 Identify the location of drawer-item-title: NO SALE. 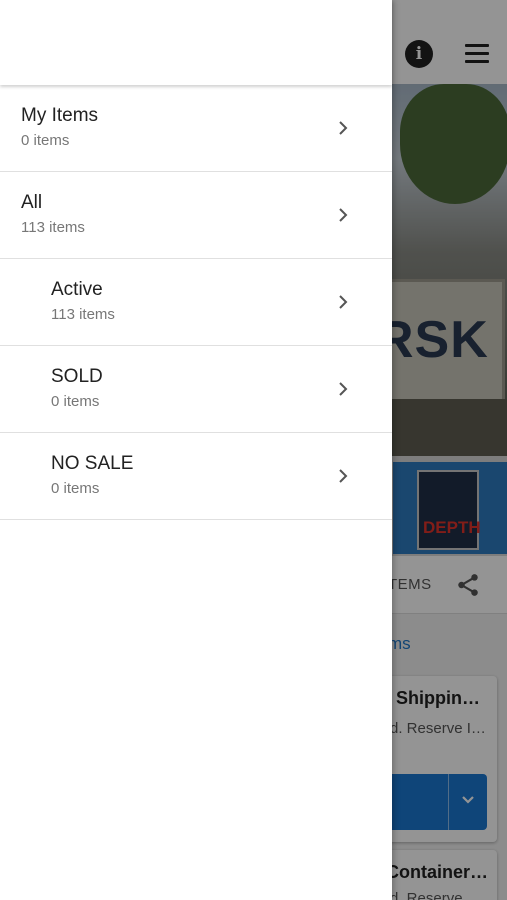
(92, 463).